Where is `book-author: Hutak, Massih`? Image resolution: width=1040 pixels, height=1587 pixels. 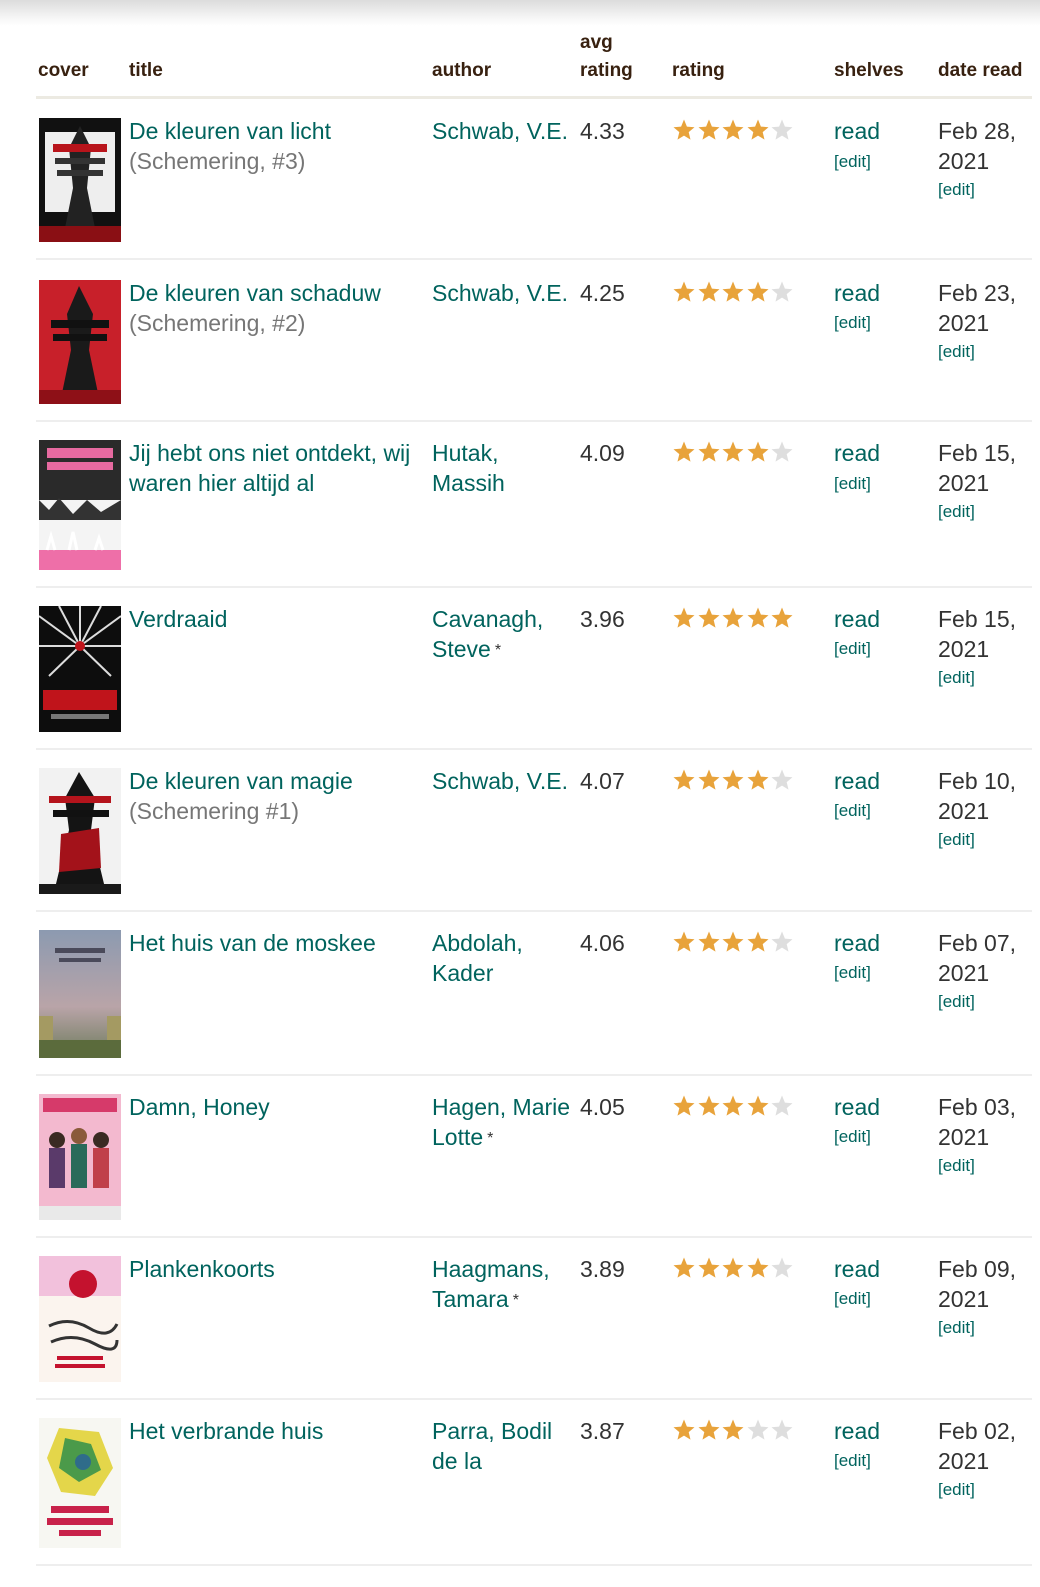
book-author: Hutak, Massih is located at coordinates (502, 468).